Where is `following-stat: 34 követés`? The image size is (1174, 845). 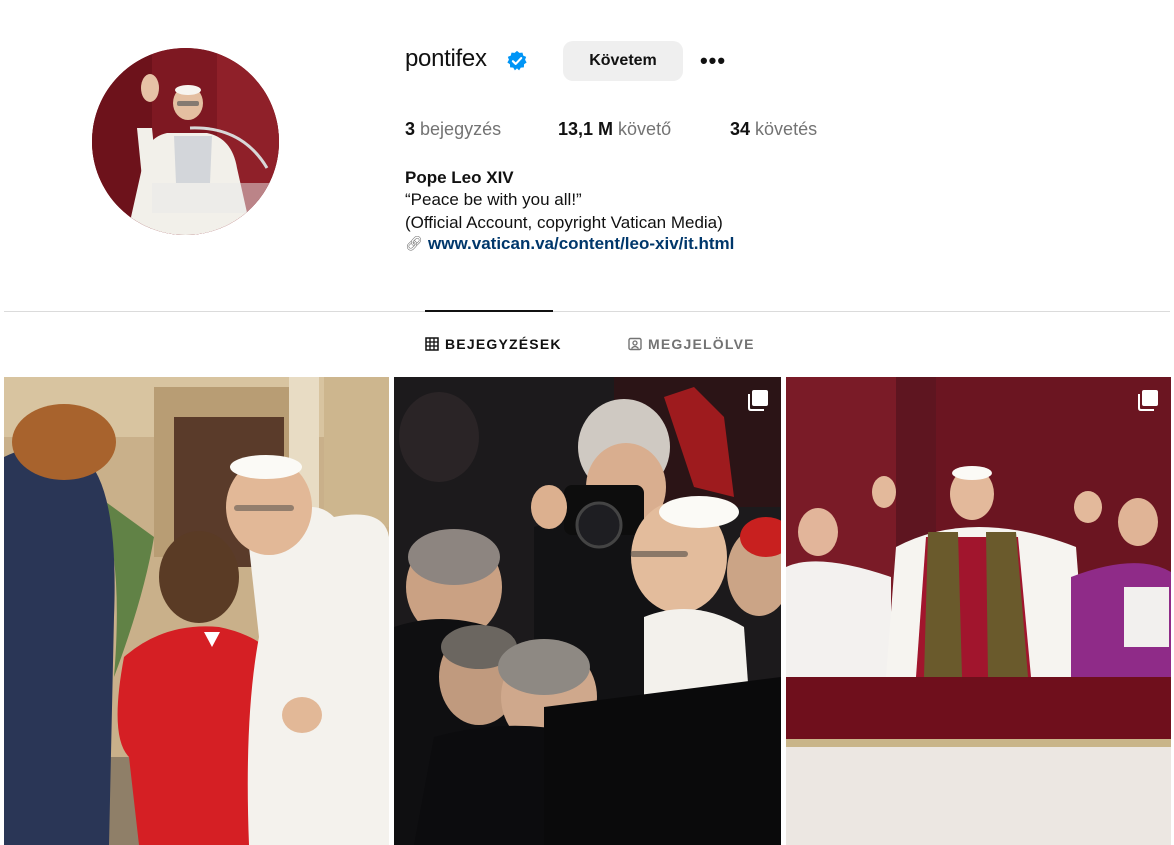 following-stat: 34 követés is located at coordinates (773, 129).